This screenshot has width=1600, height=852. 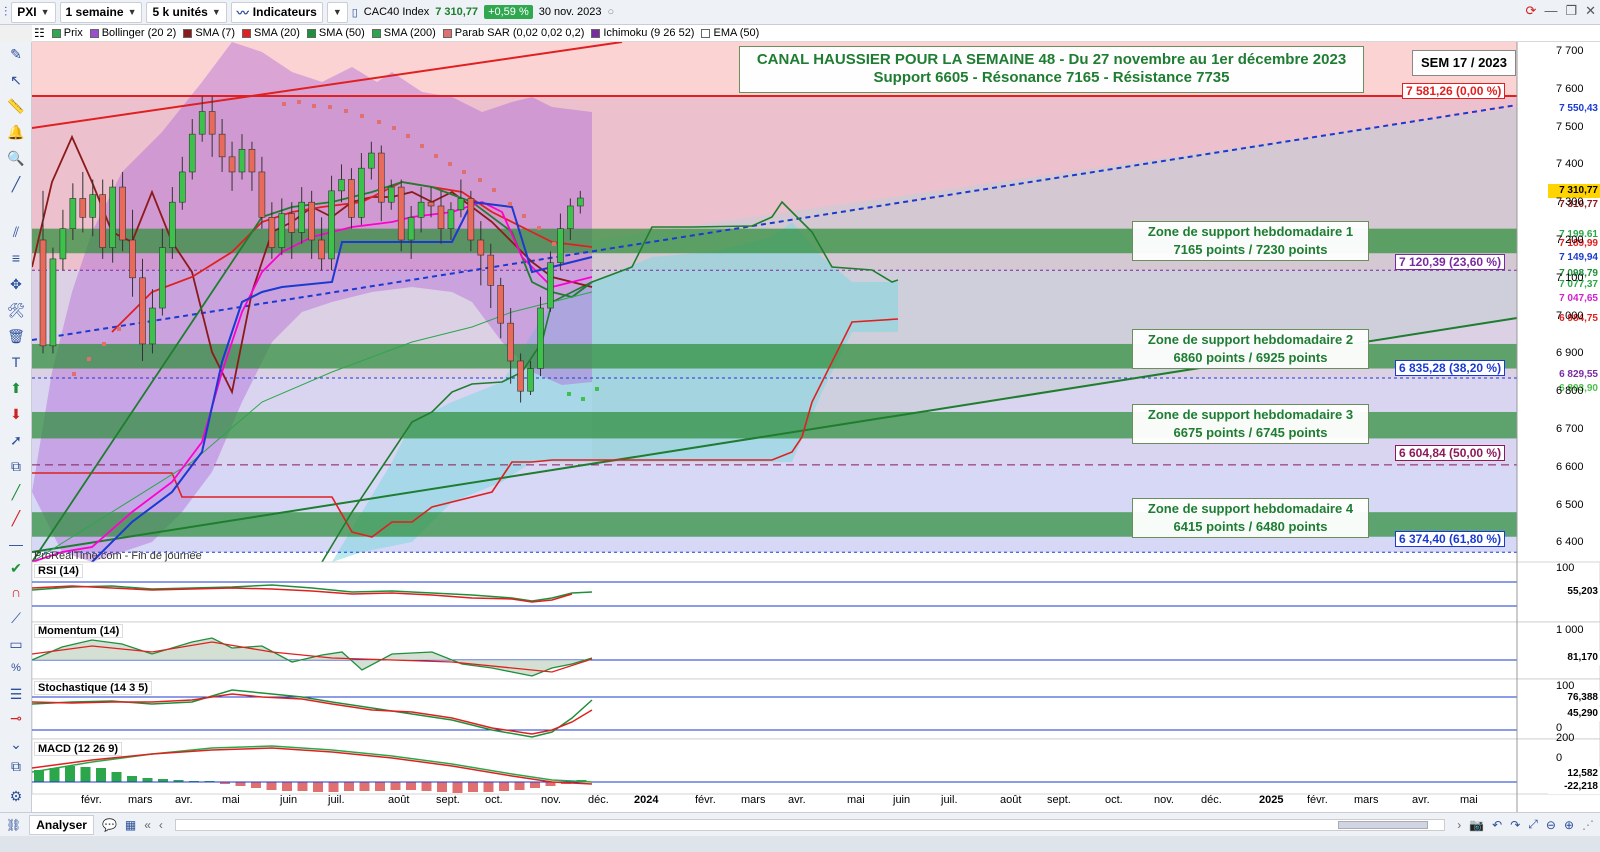 What do you see at coordinates (1515, 825) in the screenshot?
I see `redo-icon: ↷` at bounding box center [1515, 825].